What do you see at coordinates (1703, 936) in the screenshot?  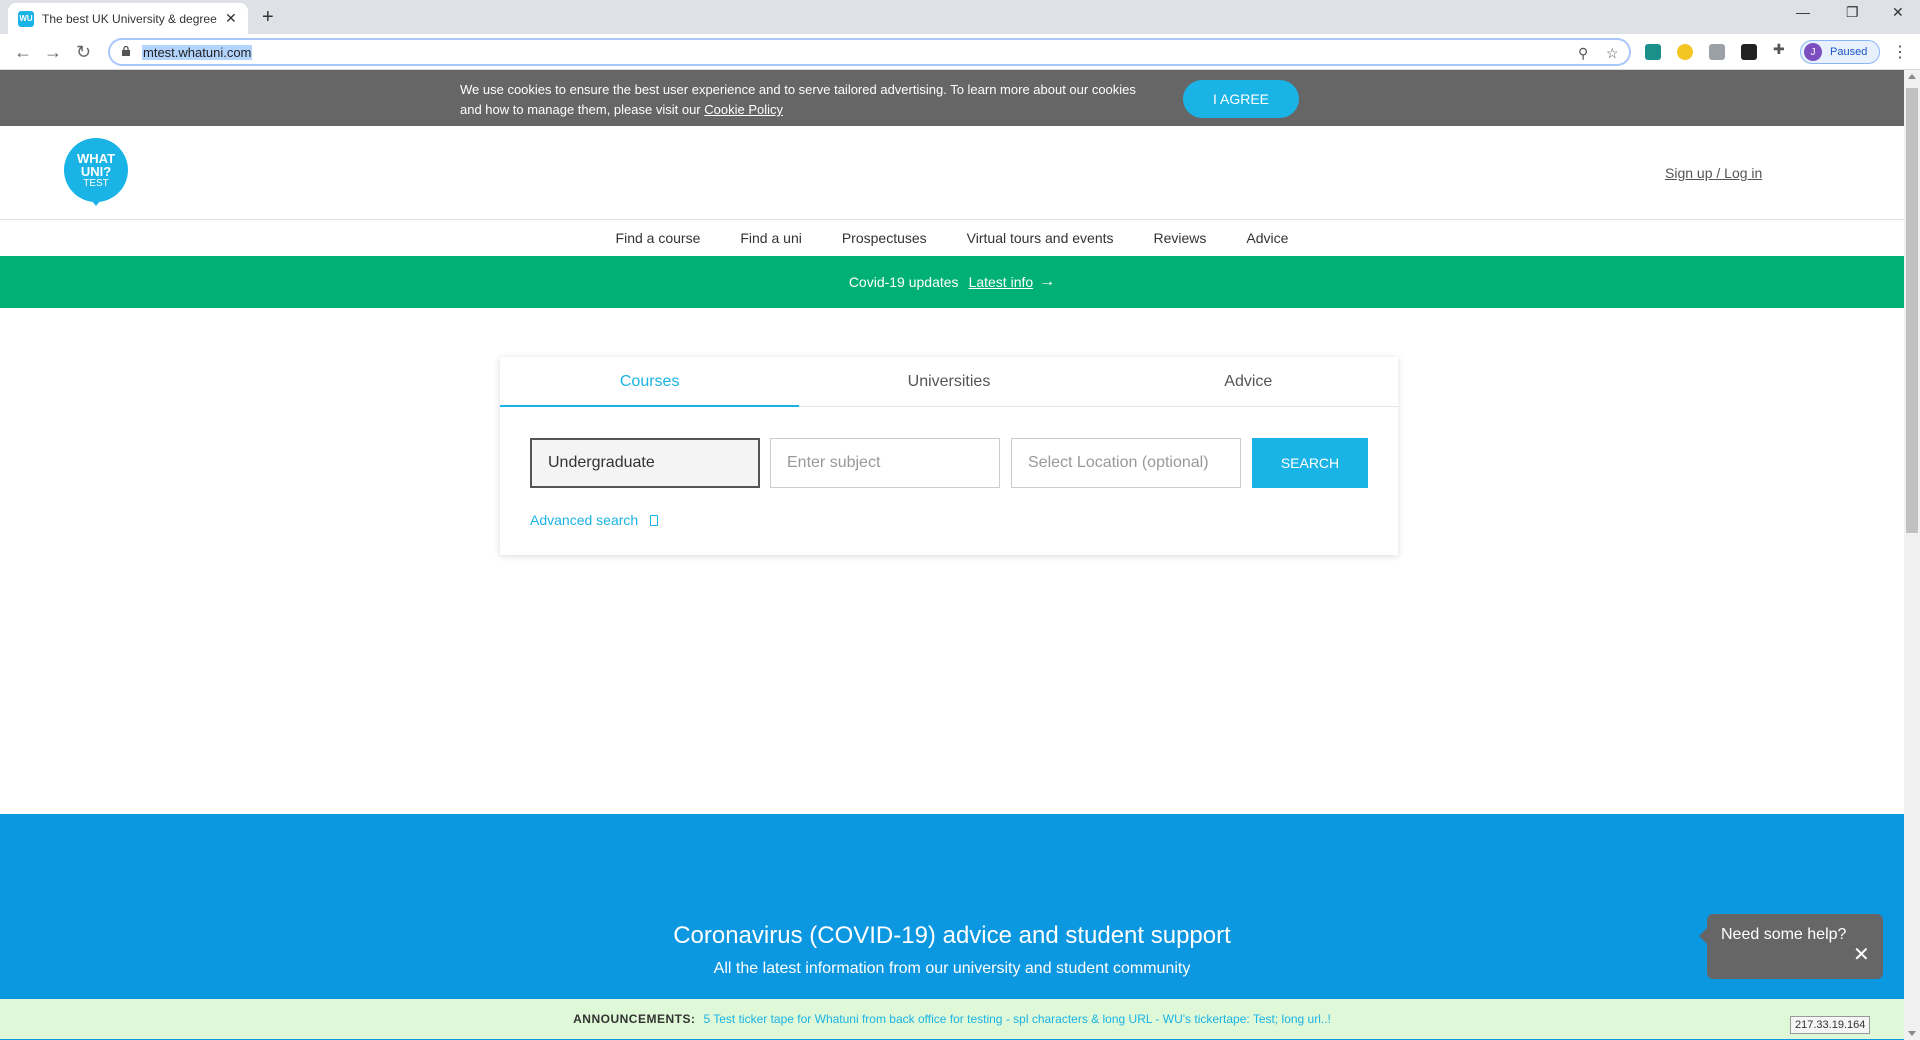 I see `help-bubble-tail` at bounding box center [1703, 936].